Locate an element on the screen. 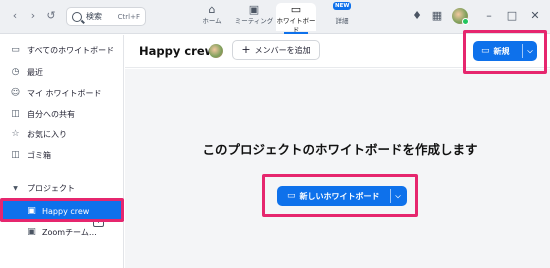  tab-whiteboard: ▭ ホワイトボード is located at coordinates (296, 18).